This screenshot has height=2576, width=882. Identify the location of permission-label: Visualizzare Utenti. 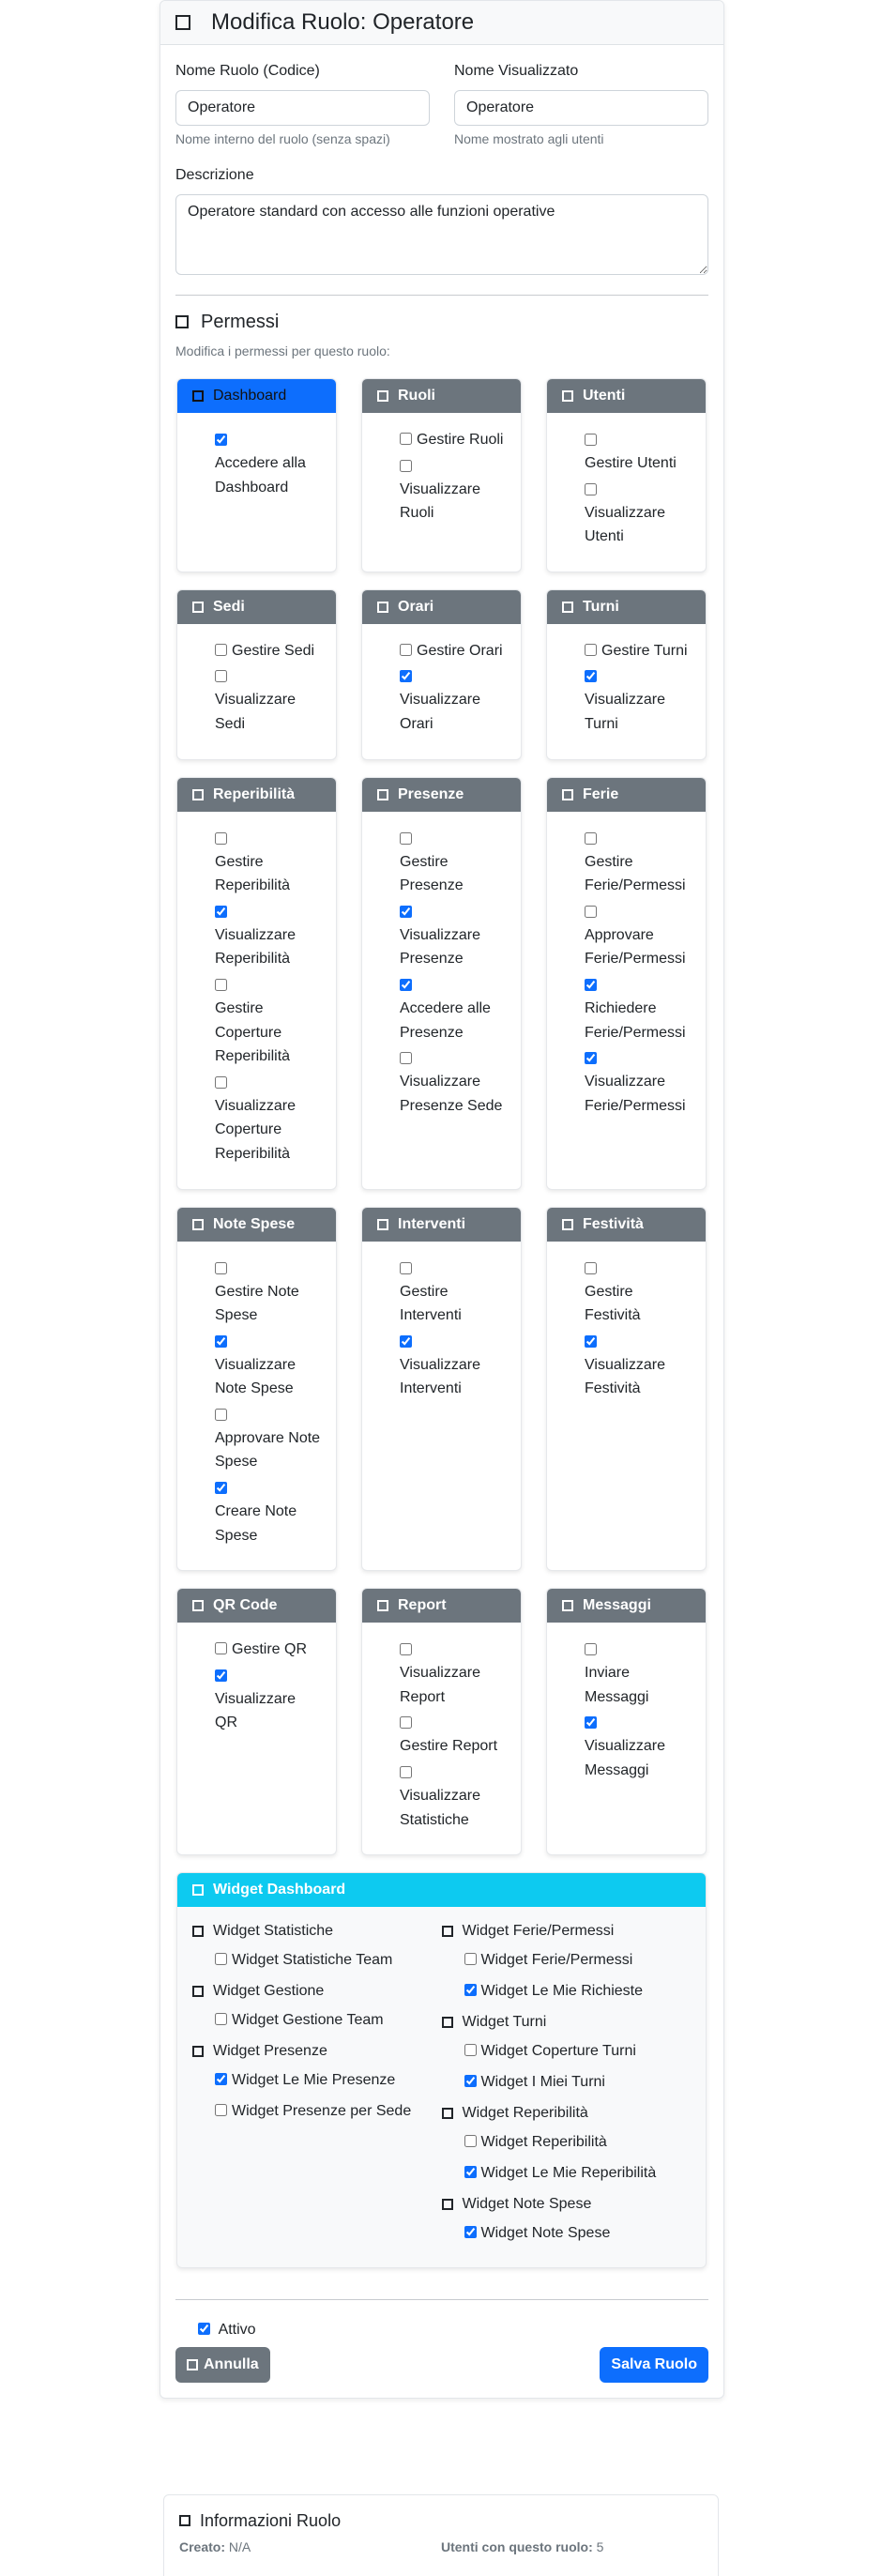
(625, 525).